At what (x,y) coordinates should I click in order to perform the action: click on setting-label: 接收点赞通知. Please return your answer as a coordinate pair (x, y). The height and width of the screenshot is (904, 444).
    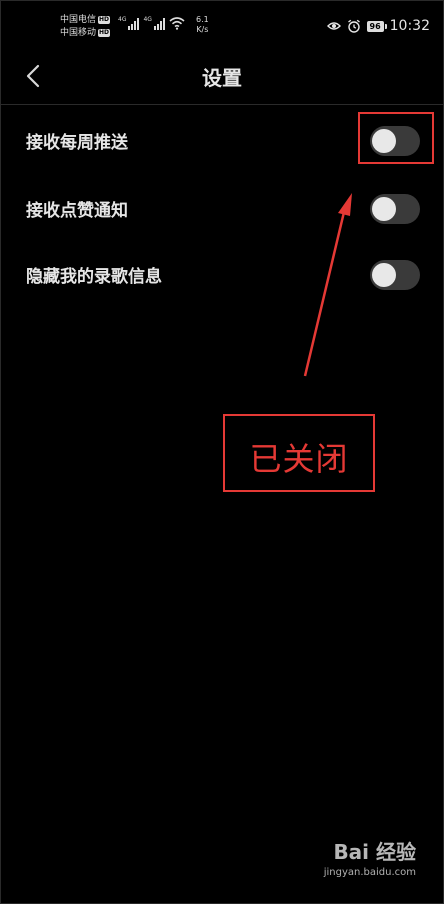
    Looking at the image, I should click on (77, 211).